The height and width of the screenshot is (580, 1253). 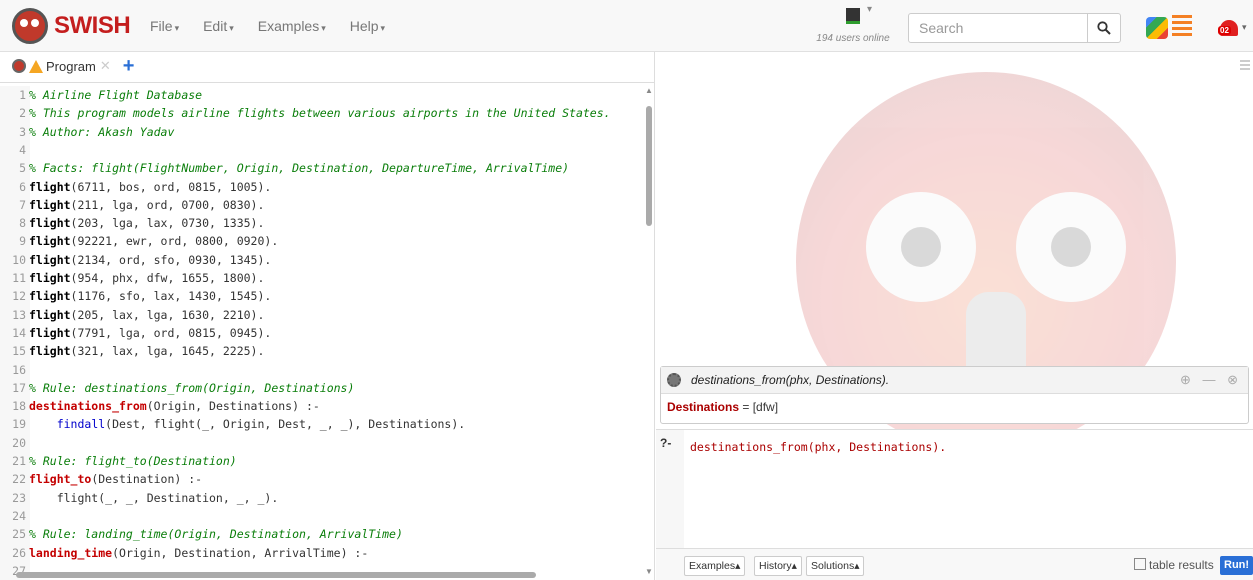 What do you see at coordinates (853, 38) in the screenshot?
I see `online-count: 194 users online` at bounding box center [853, 38].